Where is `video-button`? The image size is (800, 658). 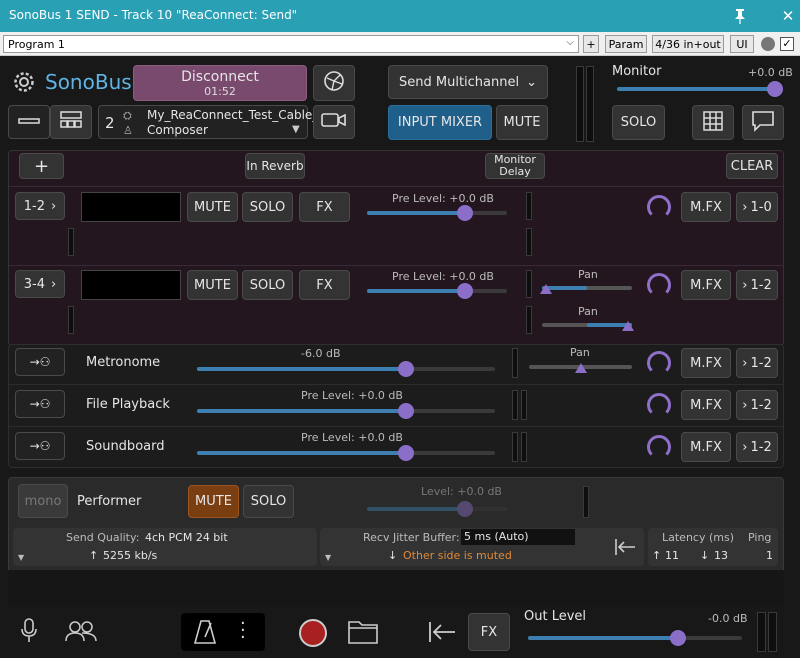 video-button is located at coordinates (334, 122).